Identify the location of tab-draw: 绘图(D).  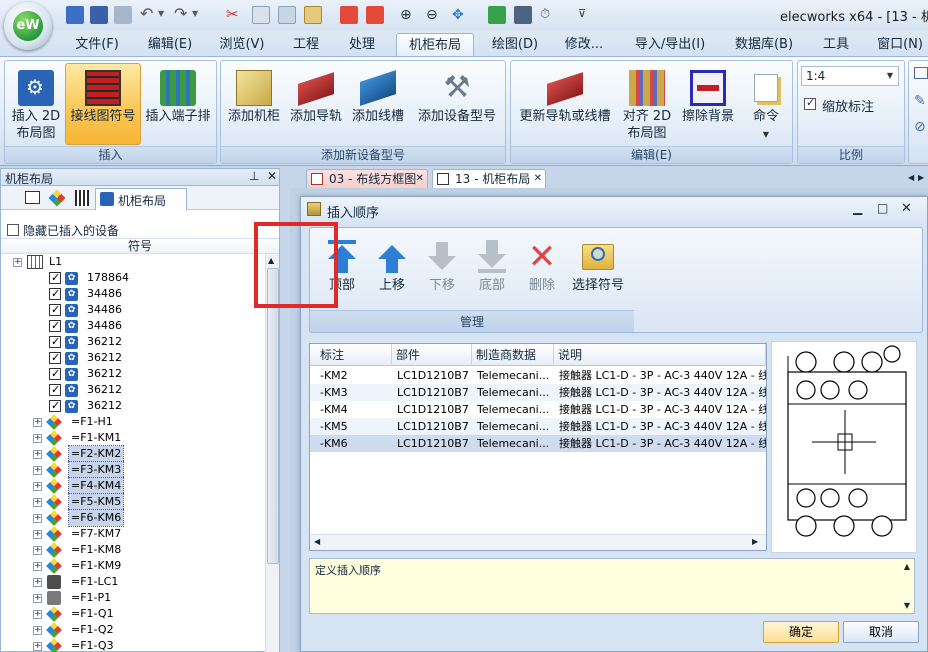
(515, 45).